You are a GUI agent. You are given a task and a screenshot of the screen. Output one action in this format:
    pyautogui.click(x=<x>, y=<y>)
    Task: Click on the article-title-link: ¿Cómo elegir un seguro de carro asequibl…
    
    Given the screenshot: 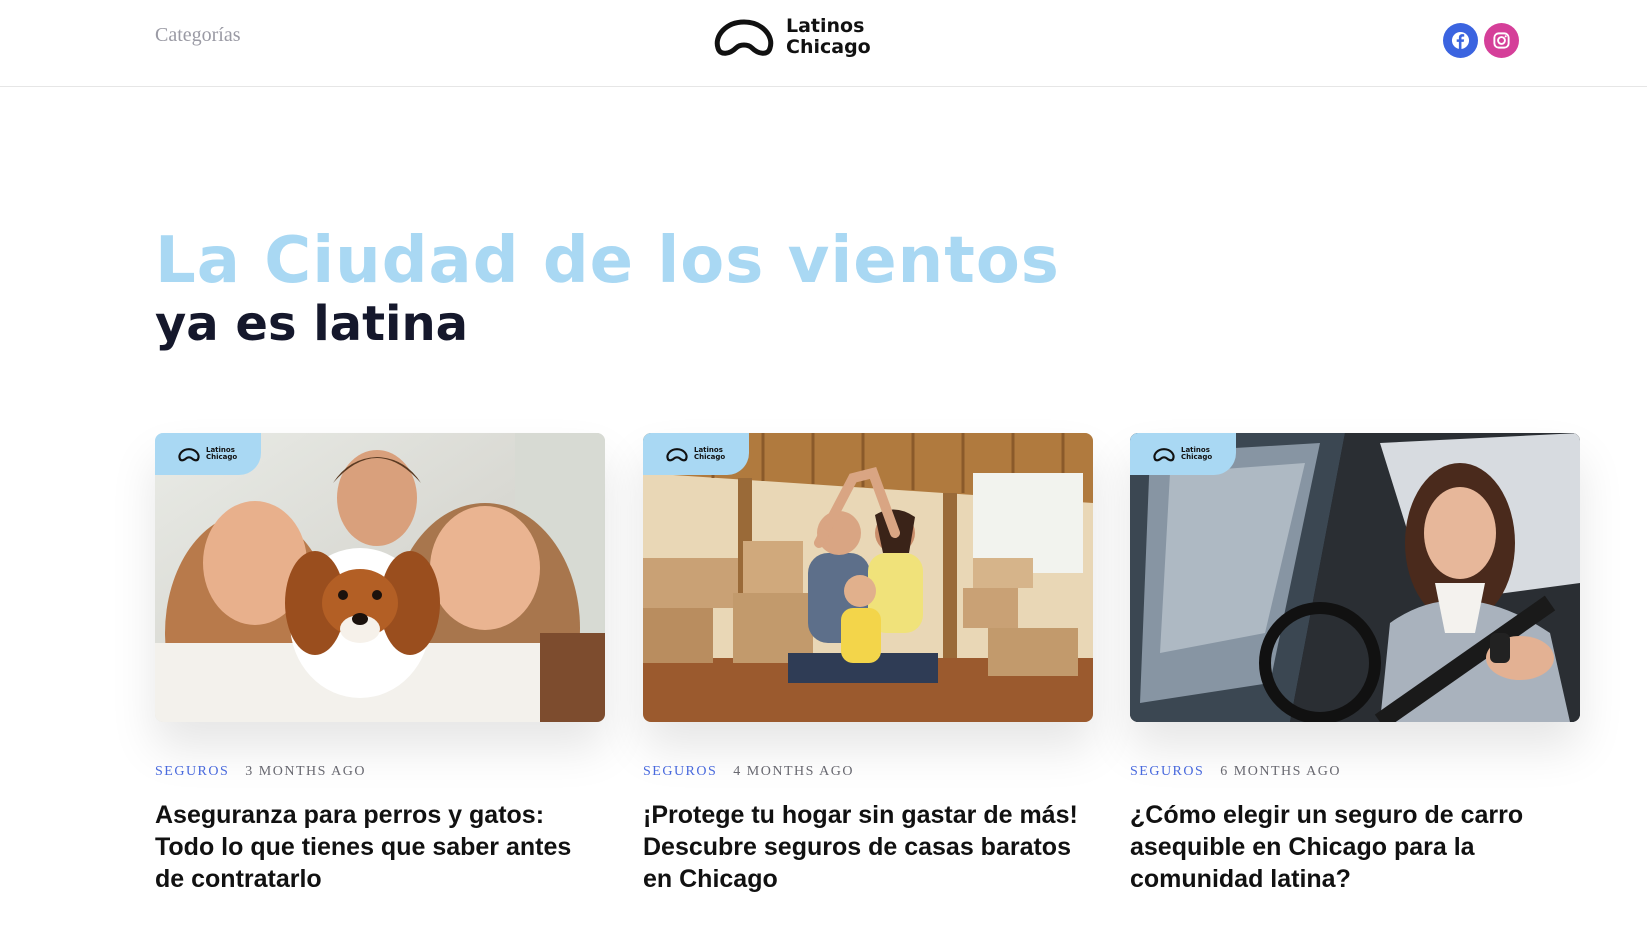 What is the action you would take?
    pyautogui.click(x=1355, y=847)
    